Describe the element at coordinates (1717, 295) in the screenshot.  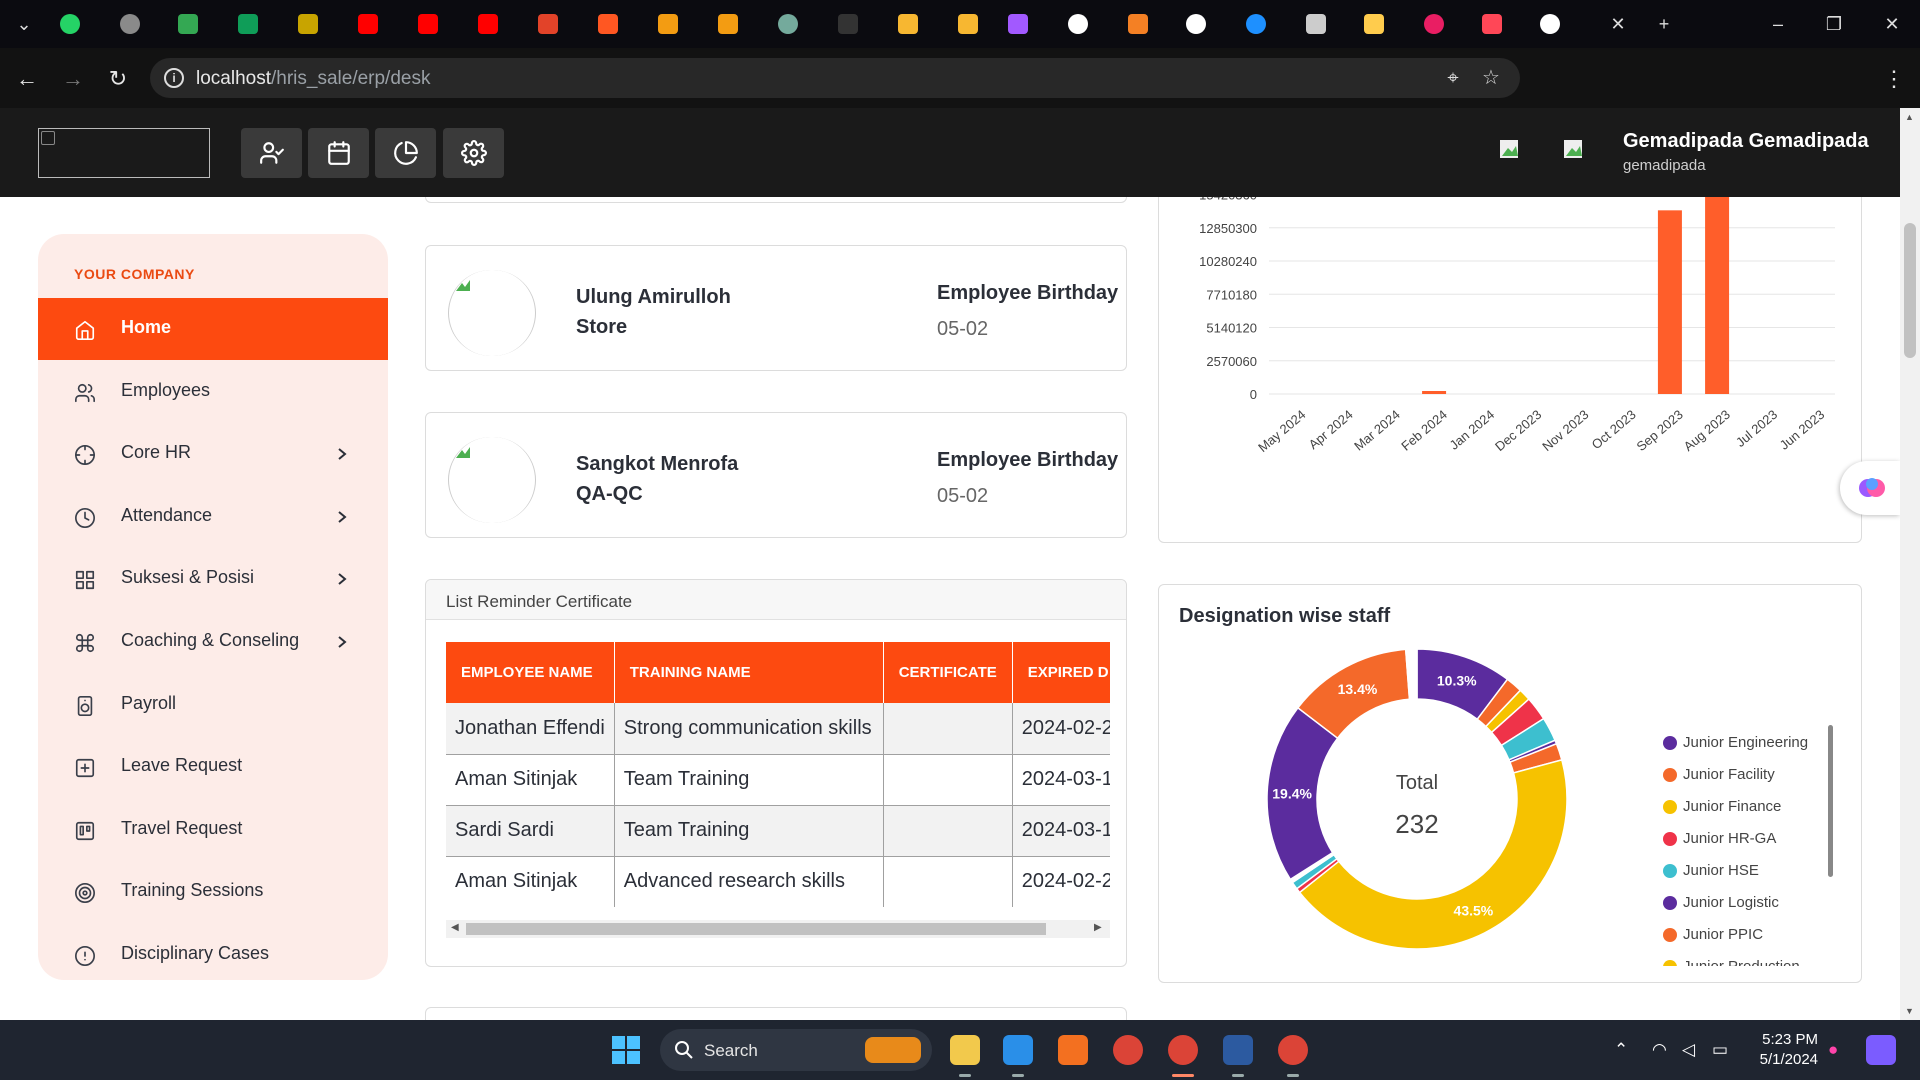
I see `bar-aug-2023` at that location.